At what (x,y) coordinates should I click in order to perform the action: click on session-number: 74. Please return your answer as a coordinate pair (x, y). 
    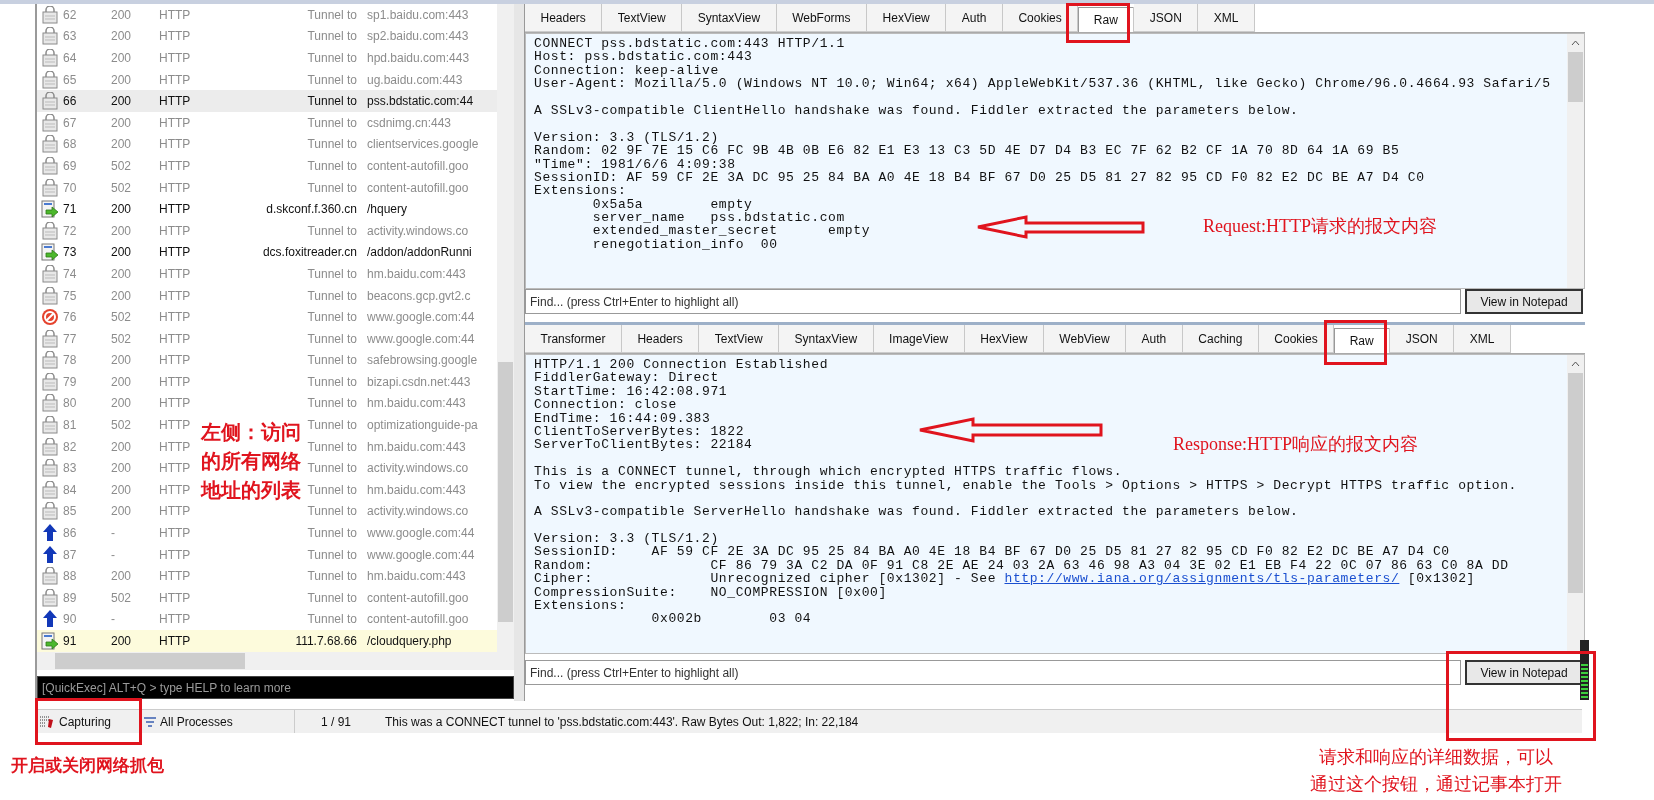
    Looking at the image, I should click on (70, 273).